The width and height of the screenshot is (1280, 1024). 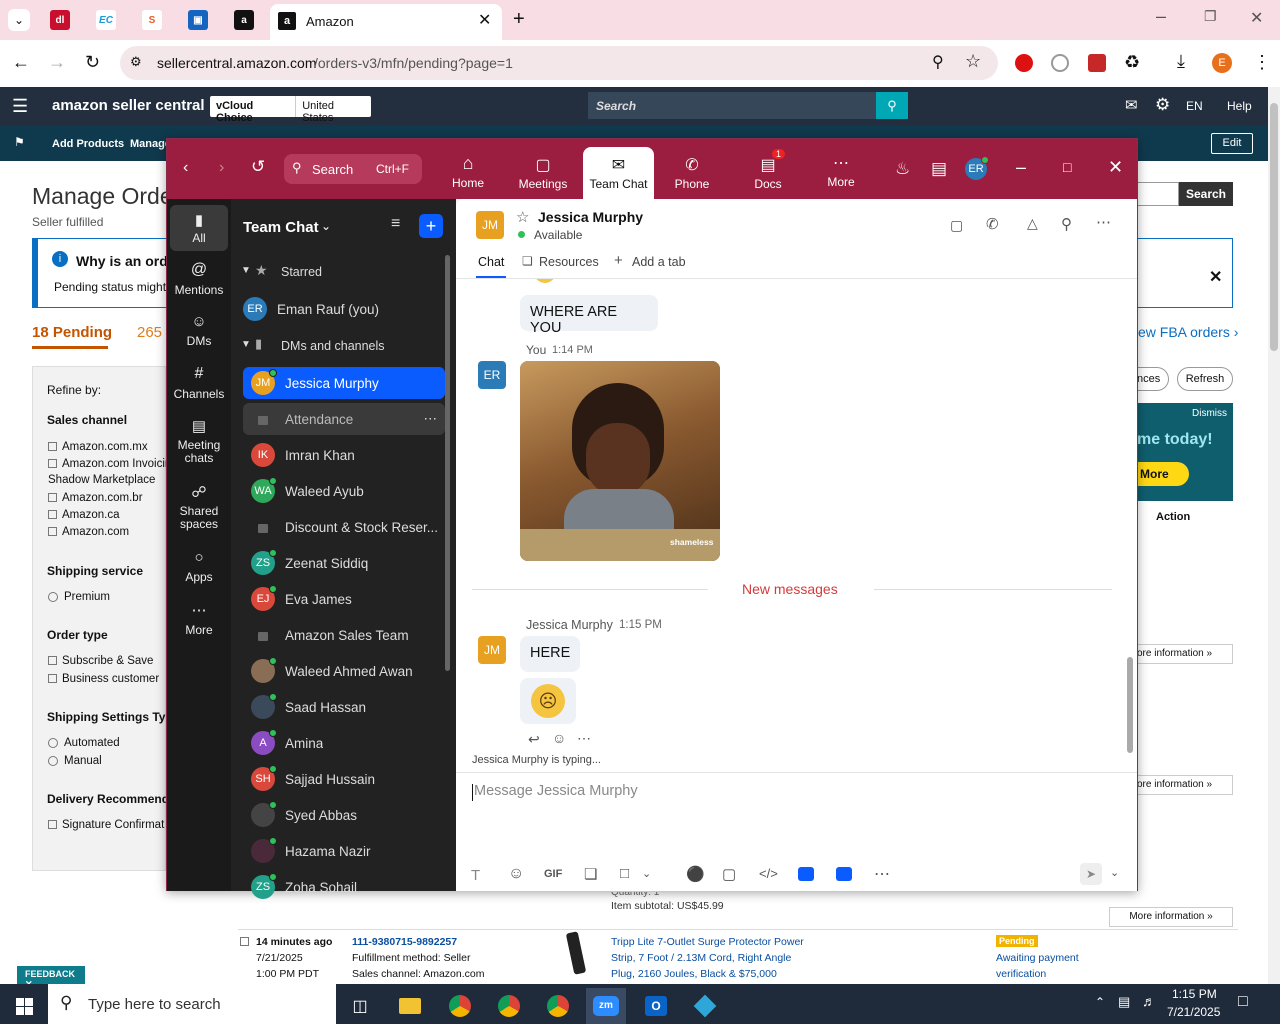 What do you see at coordinates (977, 168) in the screenshot?
I see `zoom-user-avatar: ER` at bounding box center [977, 168].